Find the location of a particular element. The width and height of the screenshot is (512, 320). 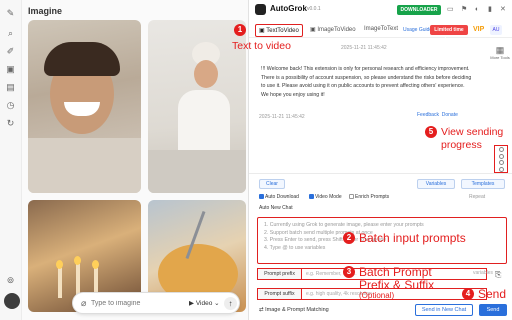

callout-text-line2: Prefix & Suffix is located at coordinates (397, 285).